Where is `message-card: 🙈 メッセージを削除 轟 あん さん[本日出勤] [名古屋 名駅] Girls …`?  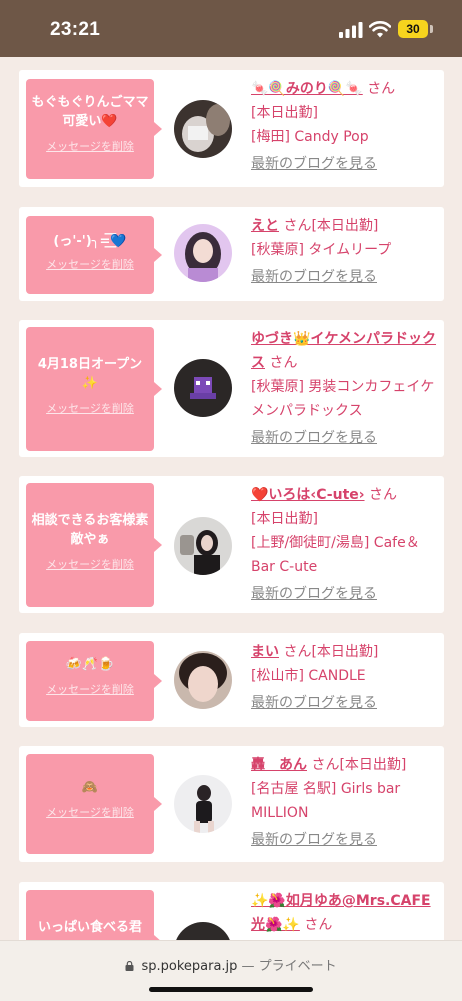
message-card: 🙈 メッセージを削除 轟 あん さん[本日出勤] [名古屋 名駅] Girls … is located at coordinates (231, 804).